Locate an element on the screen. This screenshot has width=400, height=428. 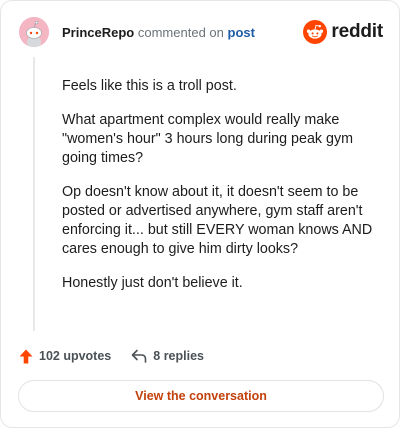
upvote-count: 102 upvotes is located at coordinates (75, 356).